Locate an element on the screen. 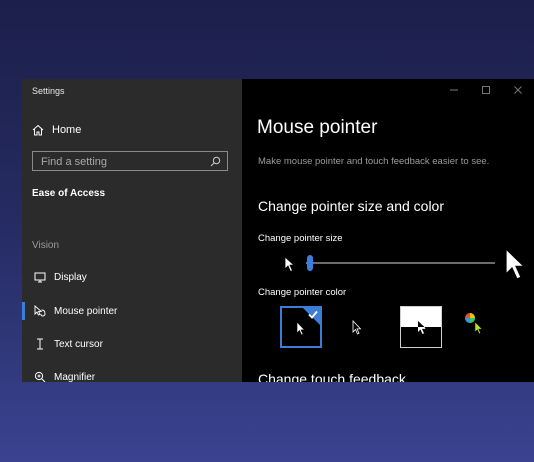  pointer-color-inverted is located at coordinates (421, 327).